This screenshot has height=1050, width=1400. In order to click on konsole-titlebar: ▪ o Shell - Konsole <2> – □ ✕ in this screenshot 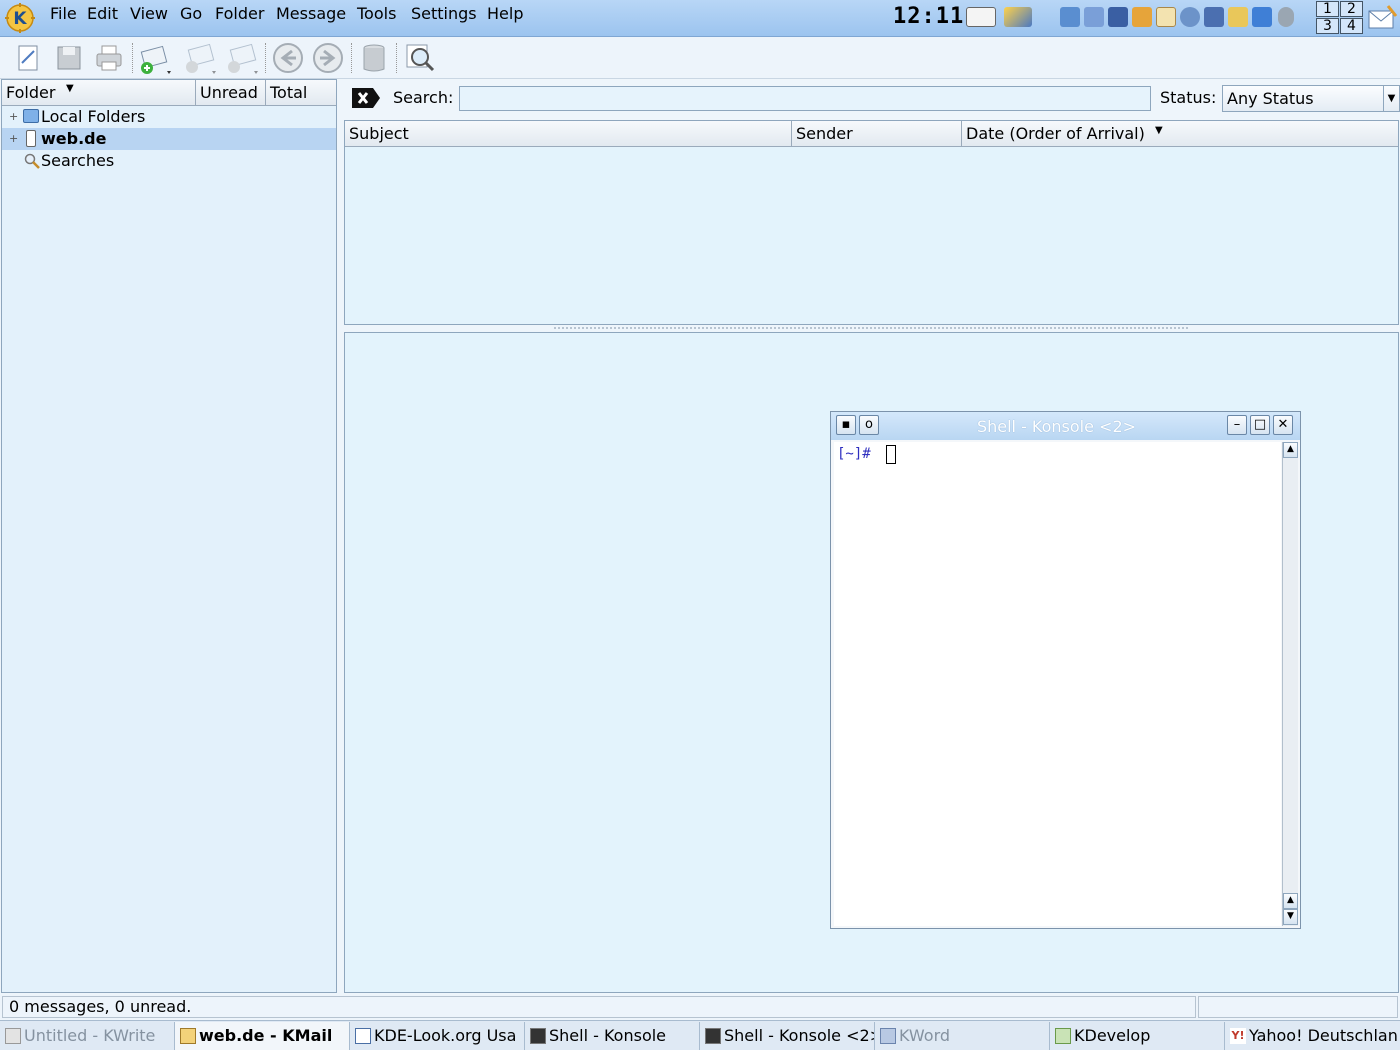, I will do `click(1065, 426)`.